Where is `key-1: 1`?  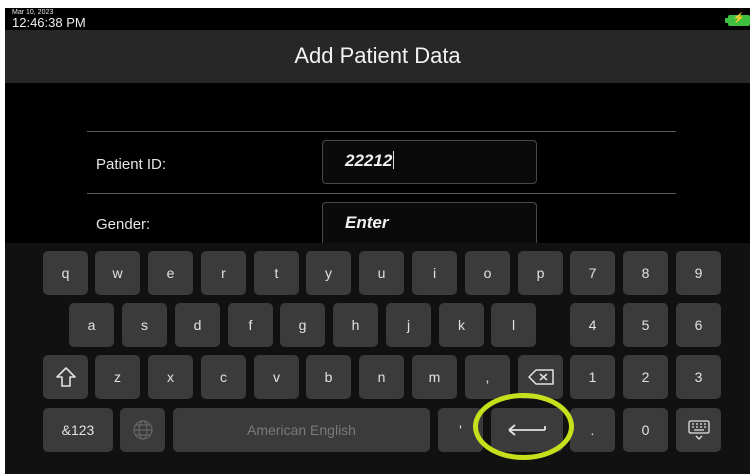
key-1: 1 is located at coordinates (592, 377).